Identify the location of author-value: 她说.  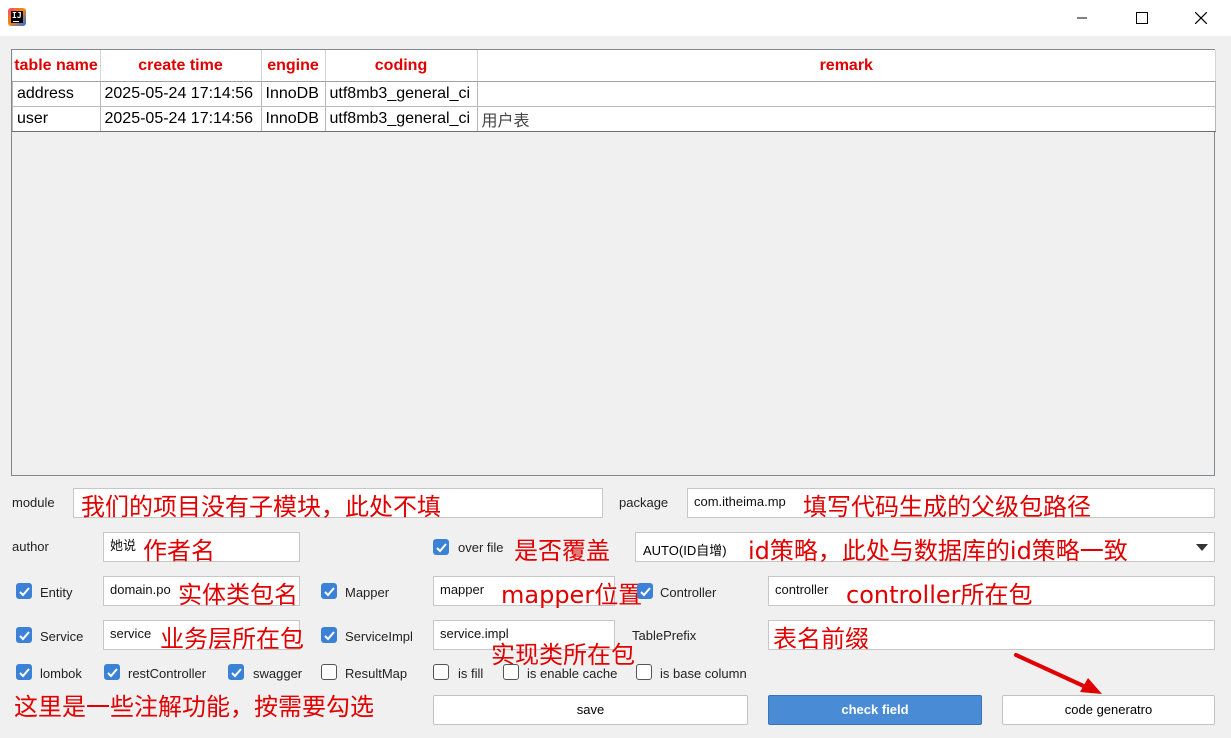
(123, 545).